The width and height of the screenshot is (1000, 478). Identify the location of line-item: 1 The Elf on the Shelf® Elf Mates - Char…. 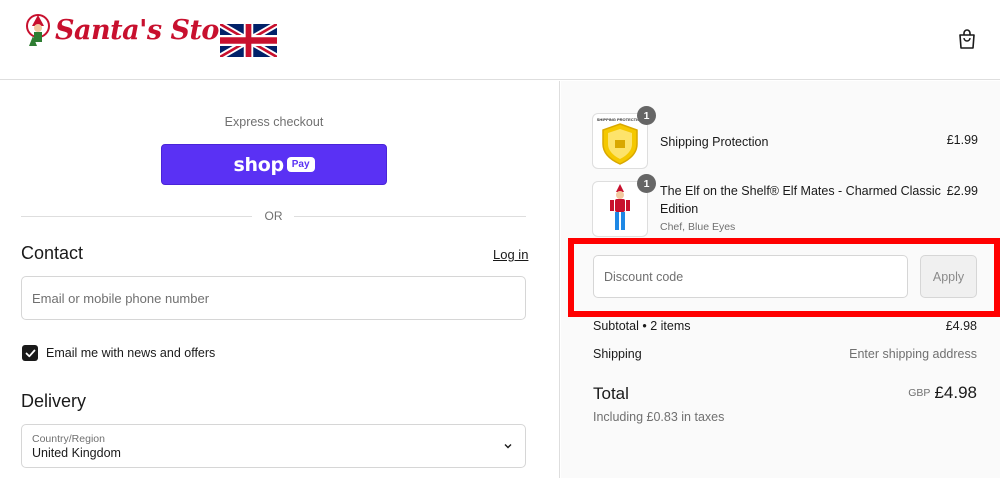
(785, 207).